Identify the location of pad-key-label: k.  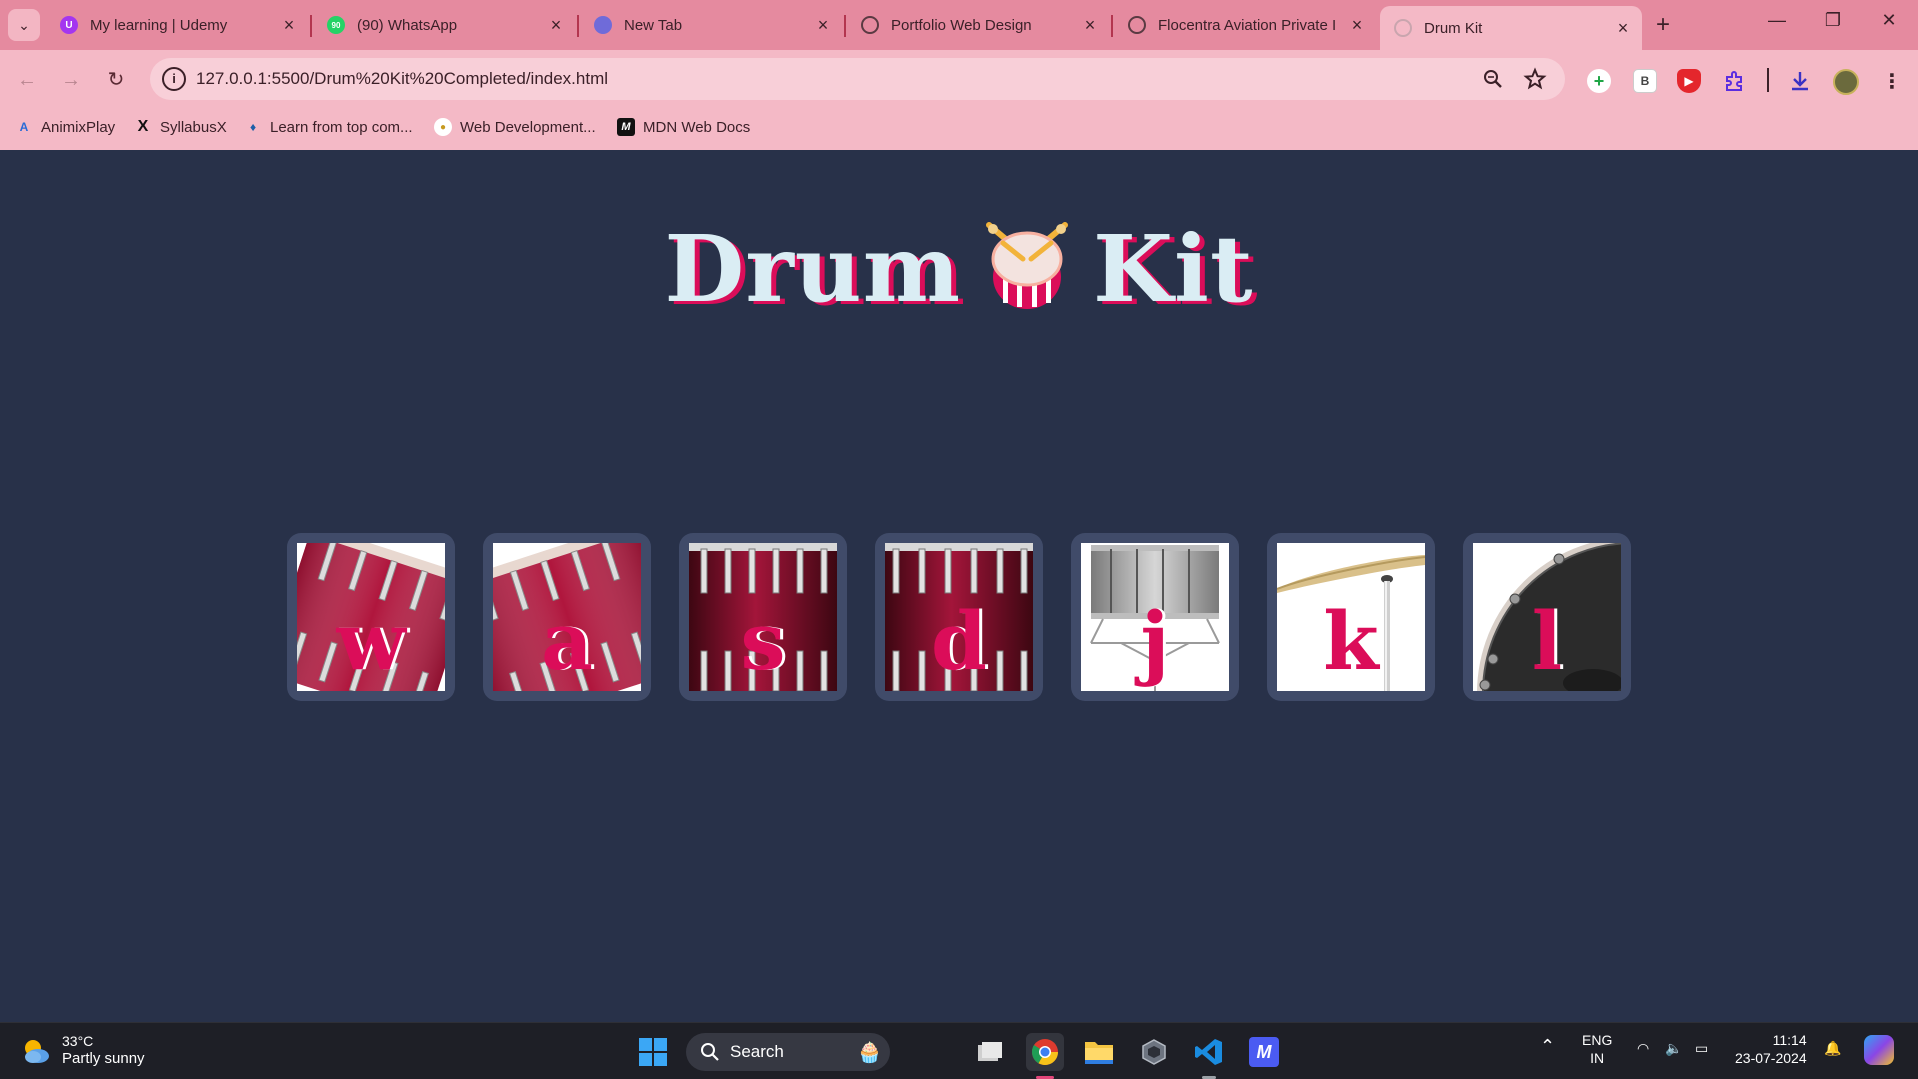
(1351, 641).